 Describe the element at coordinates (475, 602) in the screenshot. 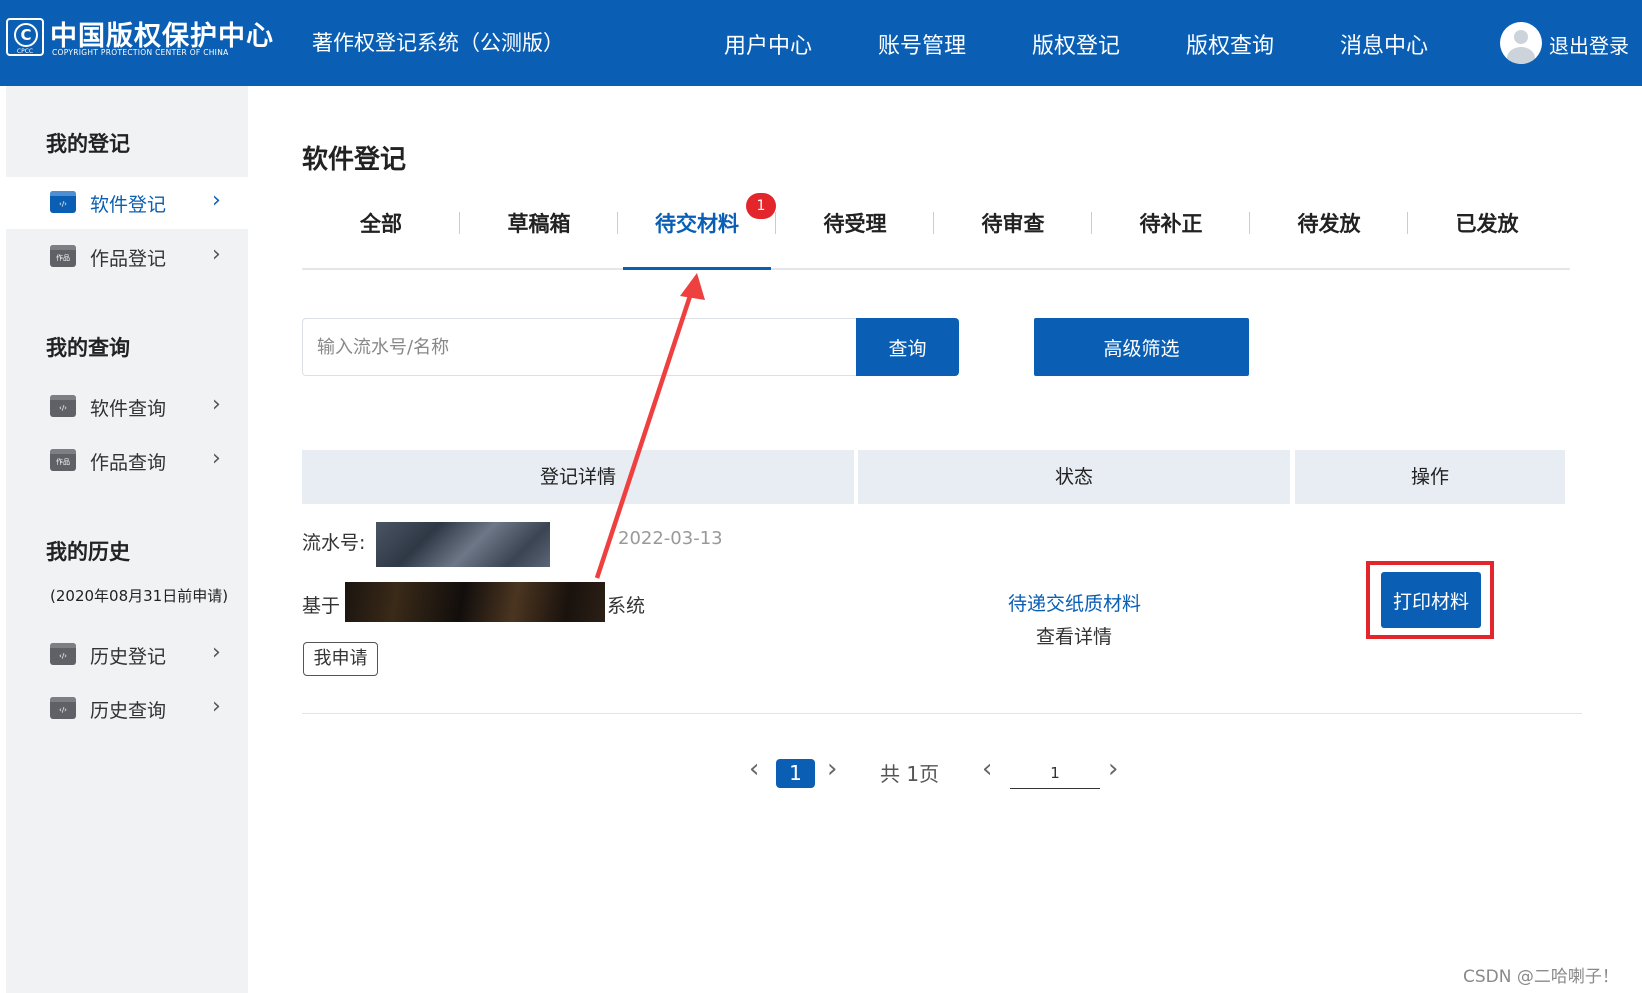

I see `redacted-software-name` at that location.